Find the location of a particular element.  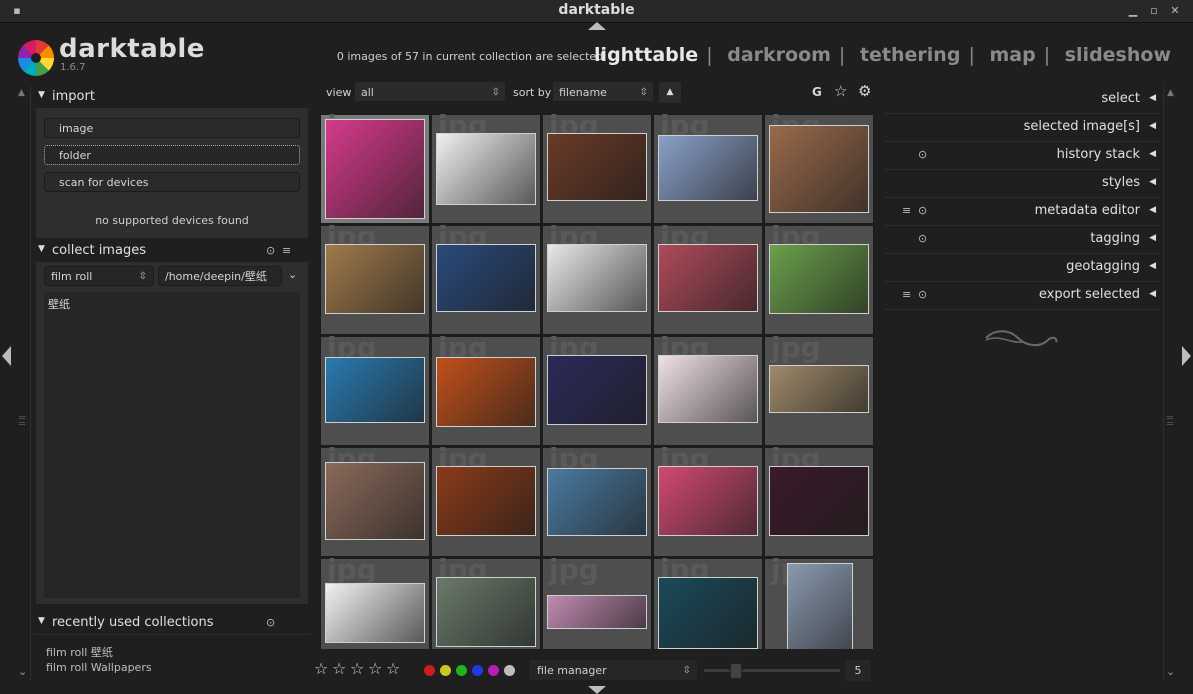

sort-select: filename ⇳ is located at coordinates (603, 91).